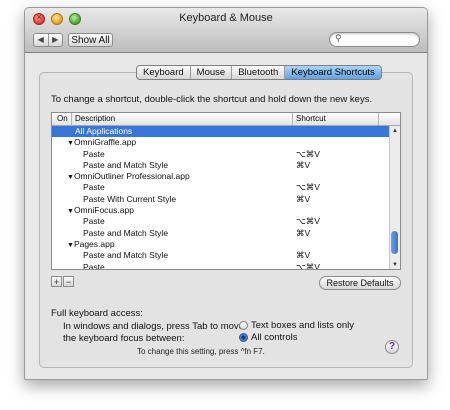  I want to click on table-row: ▼Pages.app, so click(221, 244).